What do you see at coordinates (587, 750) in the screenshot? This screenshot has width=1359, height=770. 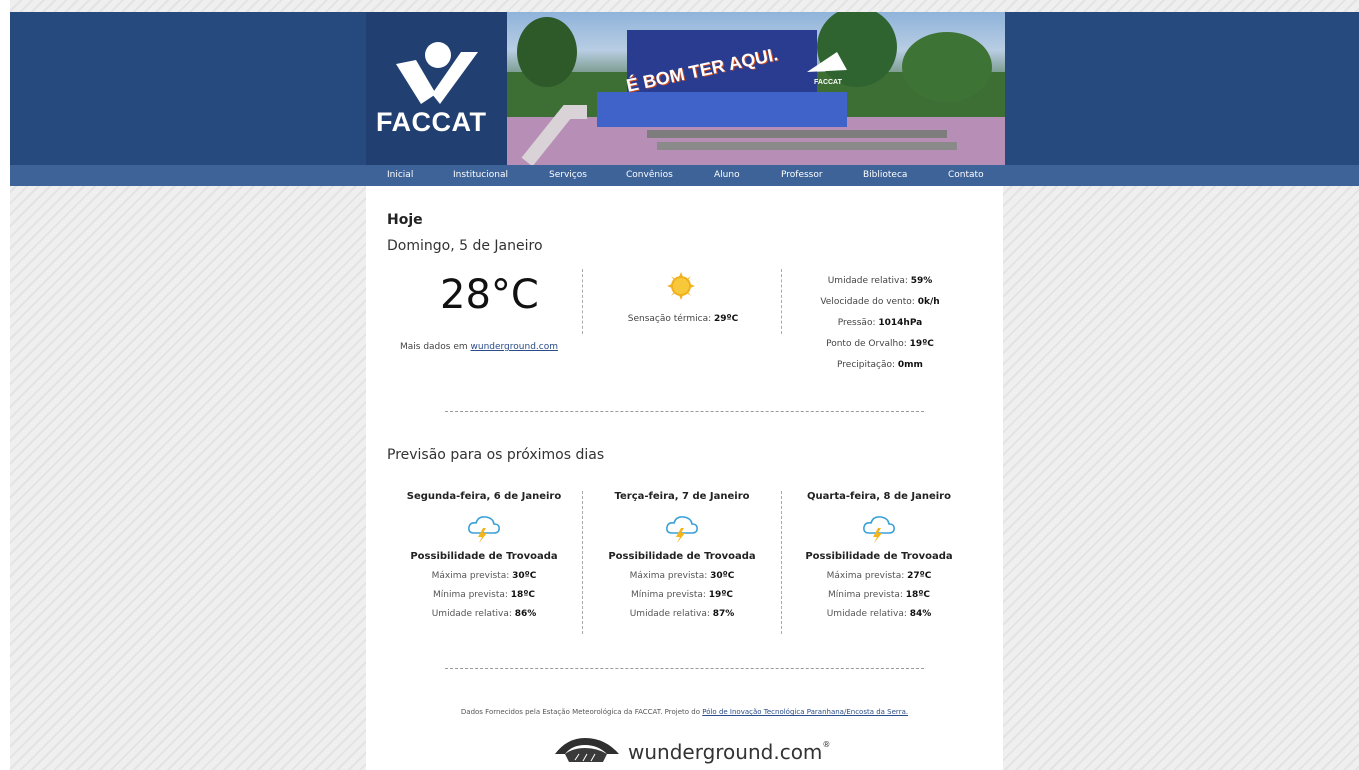 I see `wunderground-logo-icon` at bounding box center [587, 750].